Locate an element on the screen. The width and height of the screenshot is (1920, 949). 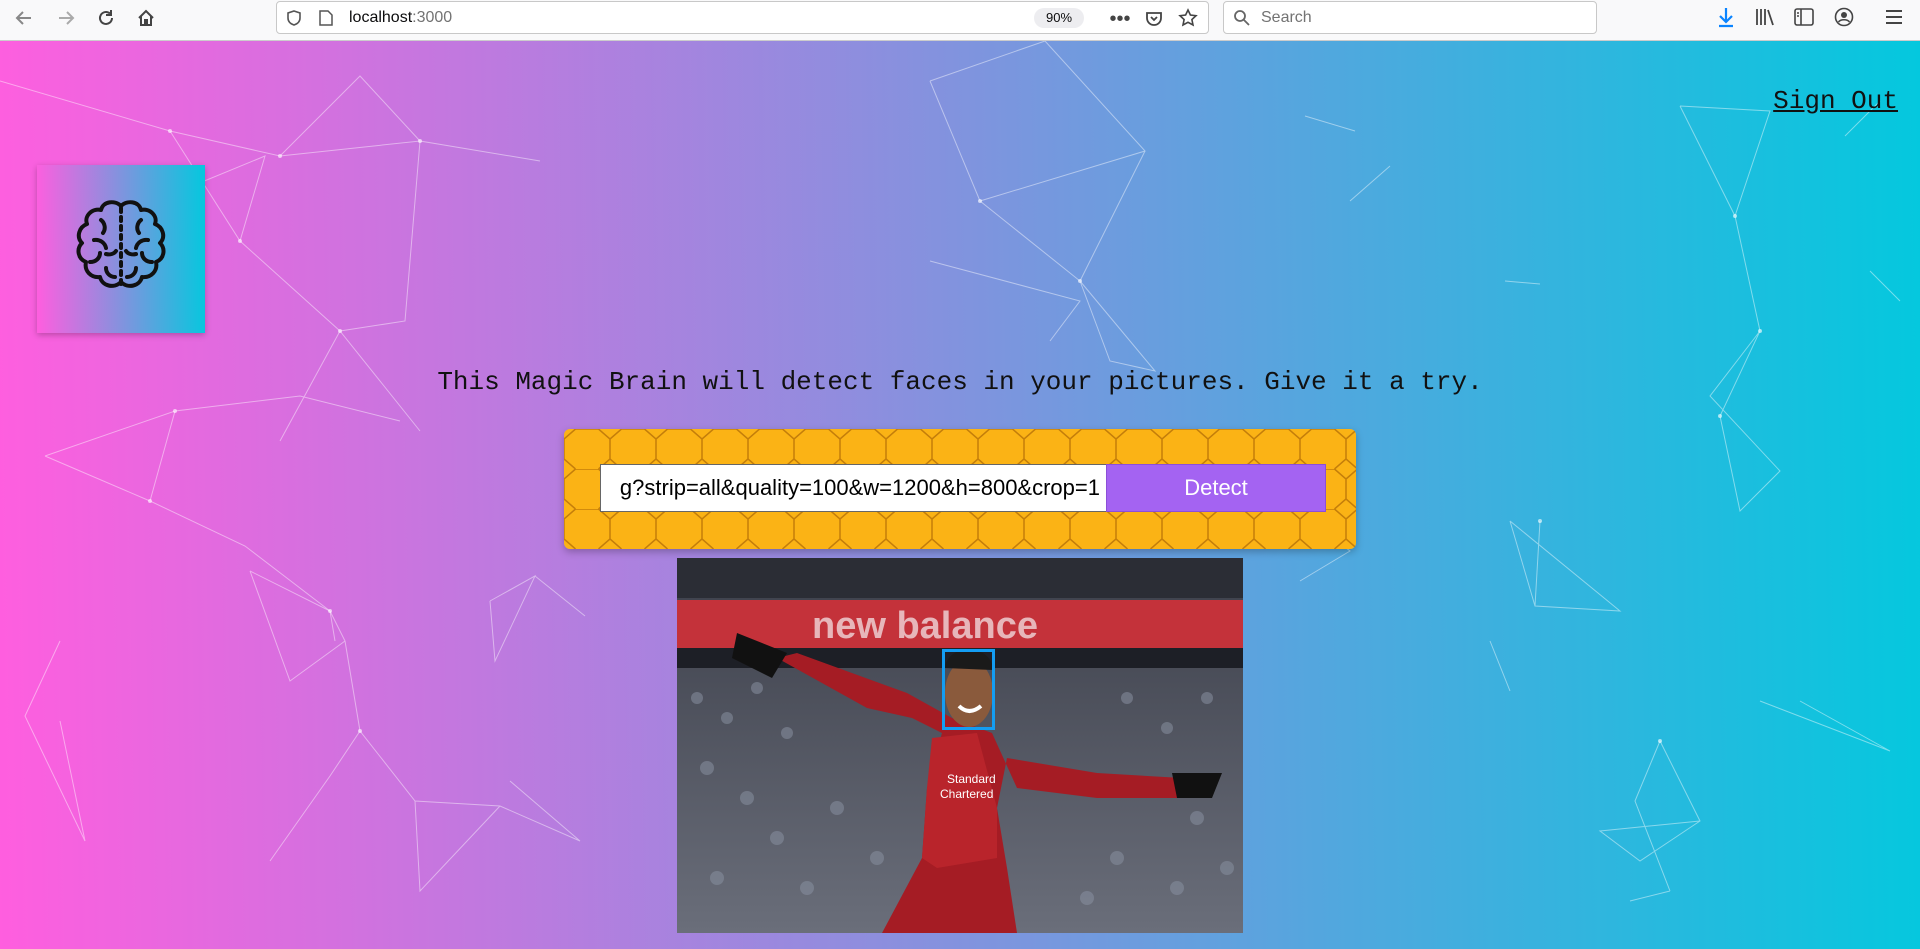
banner-text: new balance is located at coordinates (925, 626).